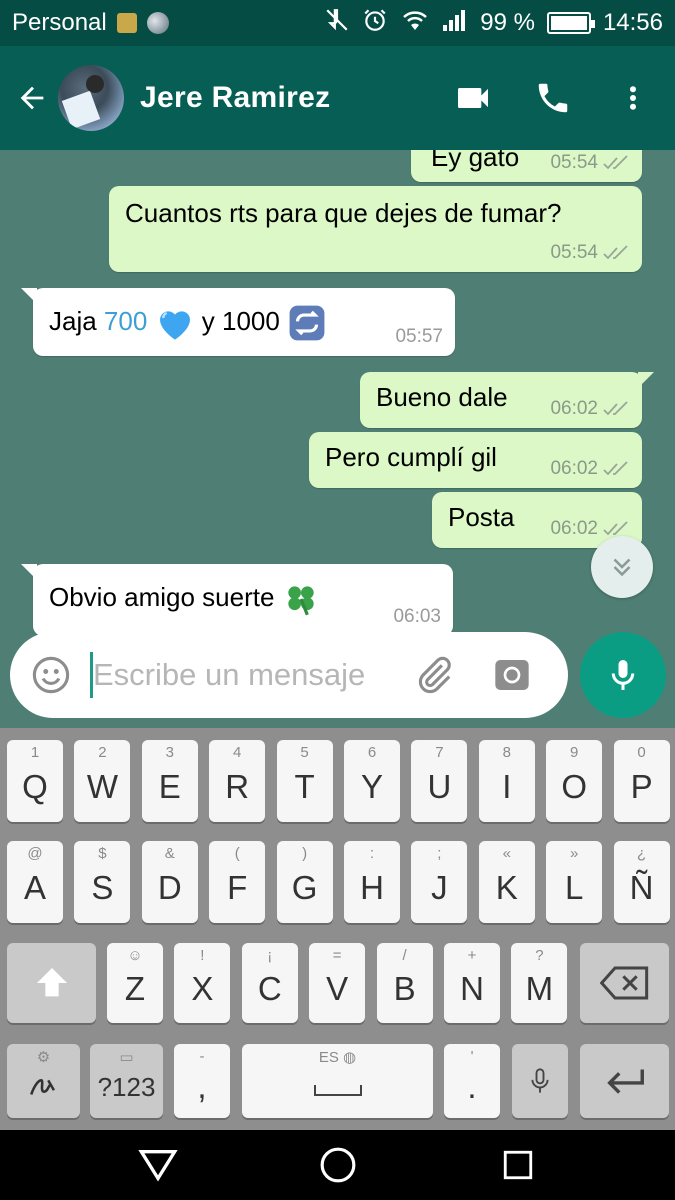 Image resolution: width=675 pixels, height=1200 pixels. Describe the element at coordinates (434, 675) in the screenshot. I see `attach-button` at that location.